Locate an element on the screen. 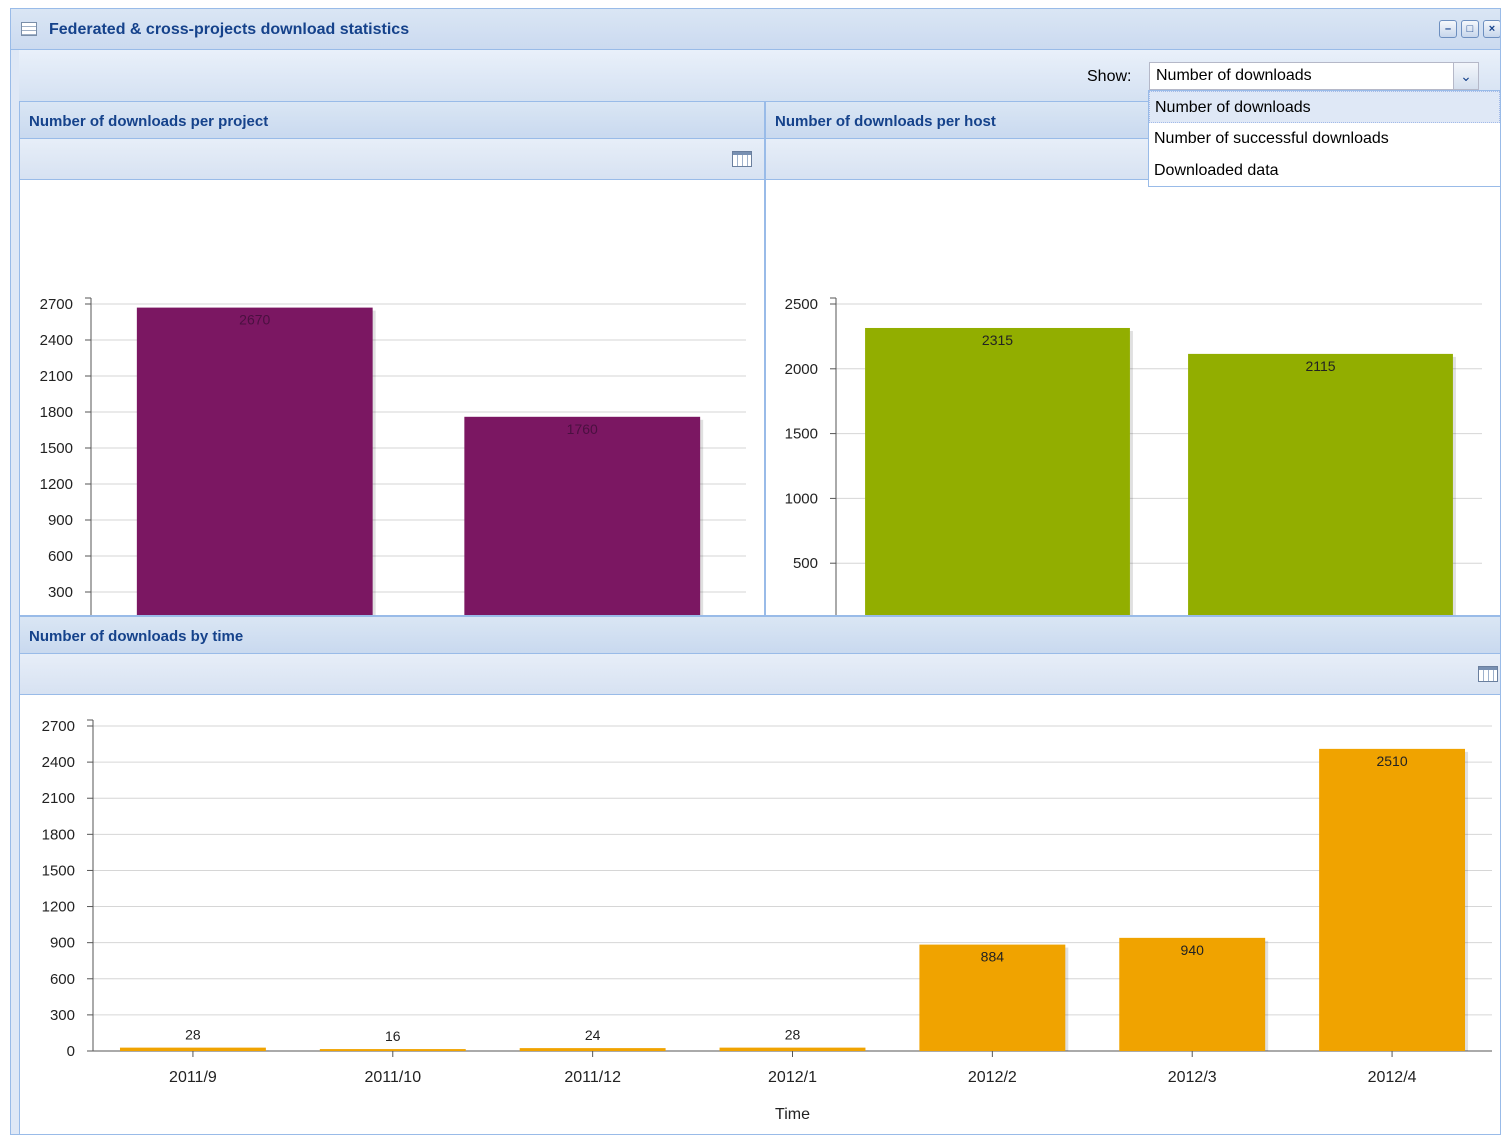 The height and width of the screenshot is (1135, 1501). bar-value-label: 16 is located at coordinates (393, 1036).